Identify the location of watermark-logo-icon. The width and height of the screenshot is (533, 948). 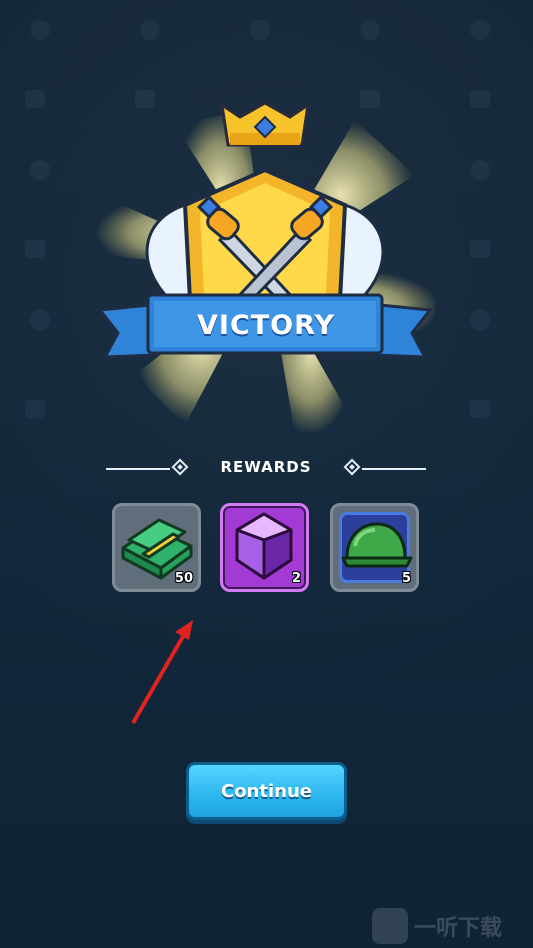
(390, 926).